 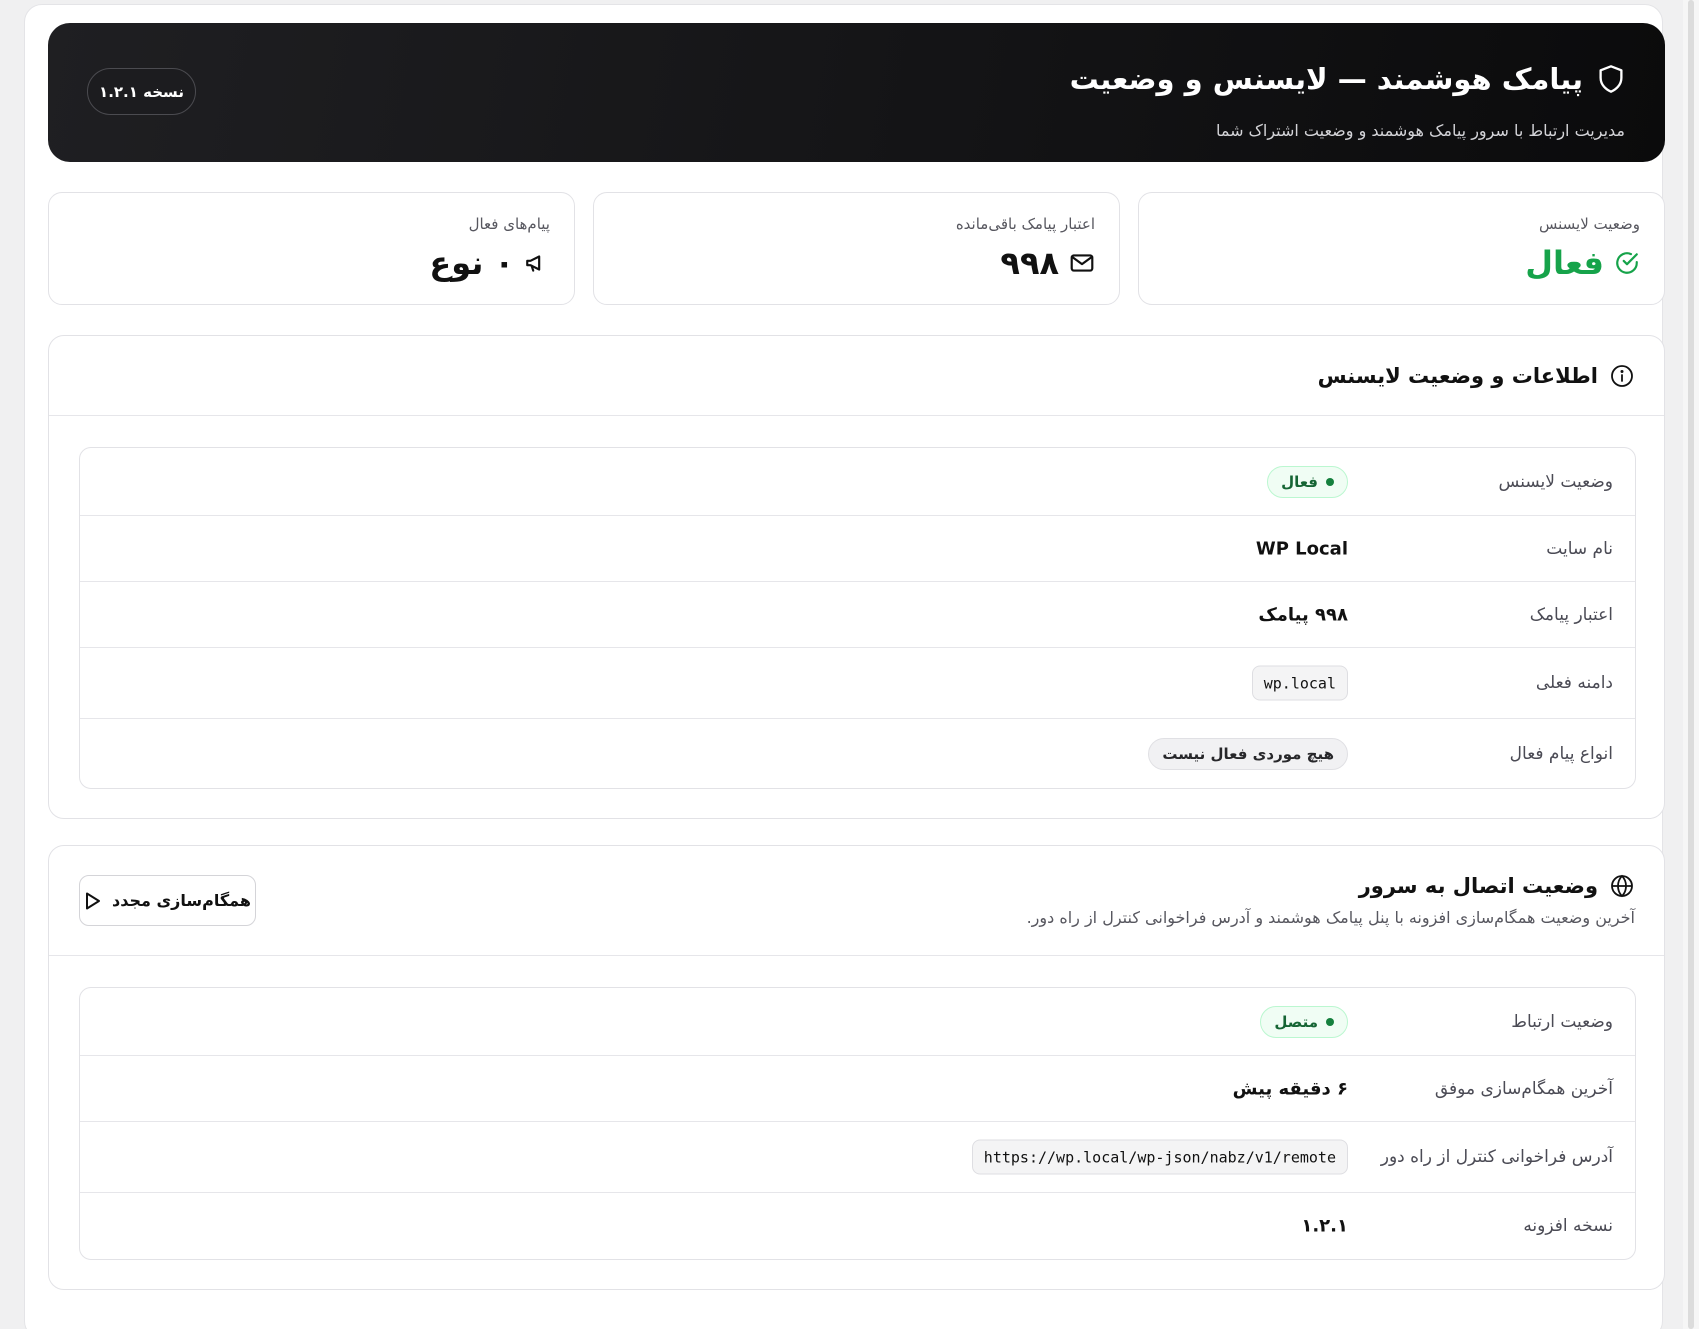 I want to click on version-badge: نسخه ۱.۲.۱, so click(x=141, y=91).